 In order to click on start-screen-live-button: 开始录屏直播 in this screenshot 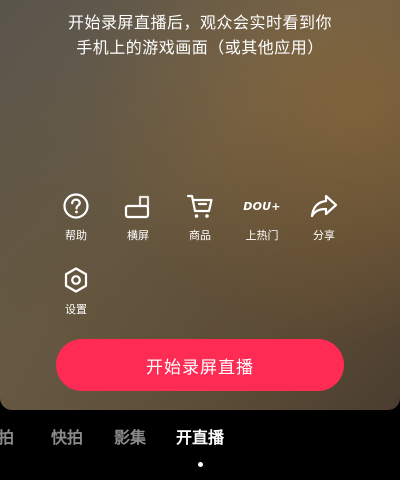, I will do `click(200, 365)`.